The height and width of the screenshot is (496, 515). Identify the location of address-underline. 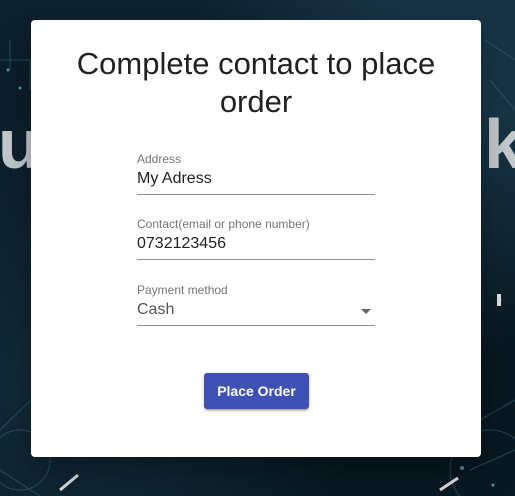
(256, 194).